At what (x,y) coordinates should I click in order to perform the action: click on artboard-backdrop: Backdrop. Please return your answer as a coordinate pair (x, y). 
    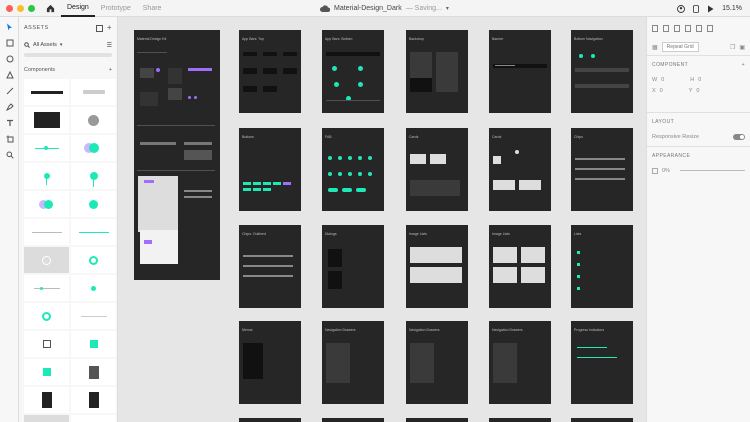
    Looking at the image, I should click on (437, 71).